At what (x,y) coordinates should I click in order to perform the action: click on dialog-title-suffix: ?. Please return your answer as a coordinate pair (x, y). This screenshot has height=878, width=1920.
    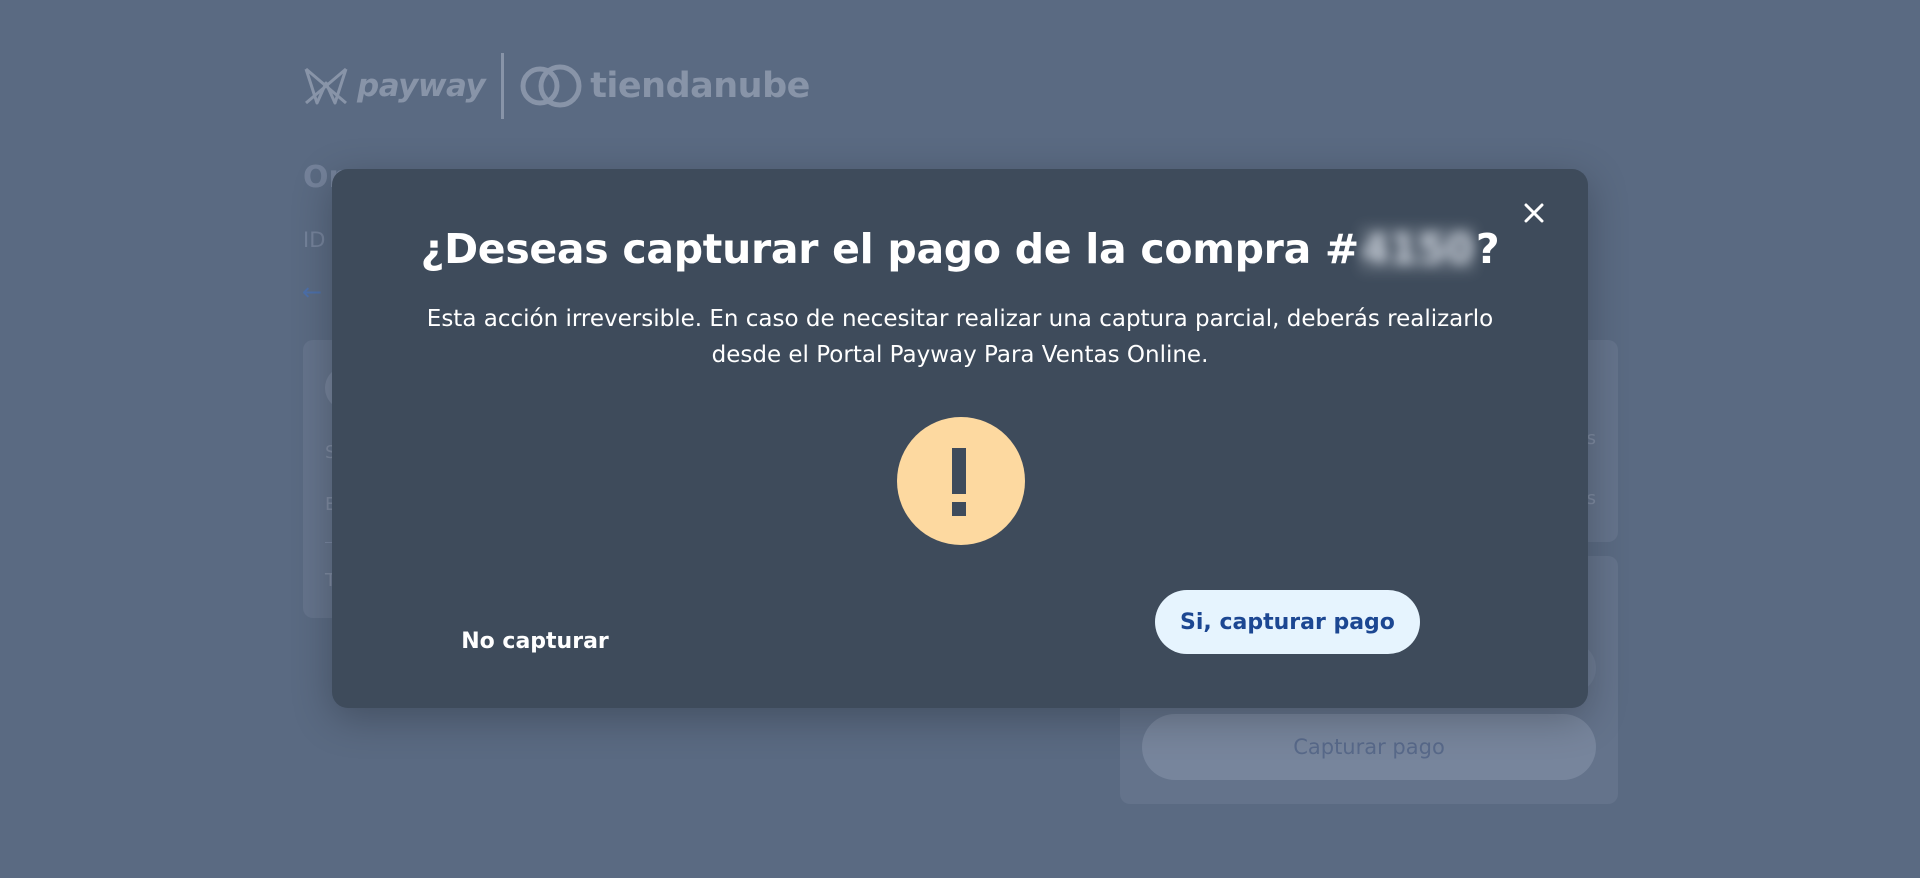
    Looking at the image, I should click on (1487, 249).